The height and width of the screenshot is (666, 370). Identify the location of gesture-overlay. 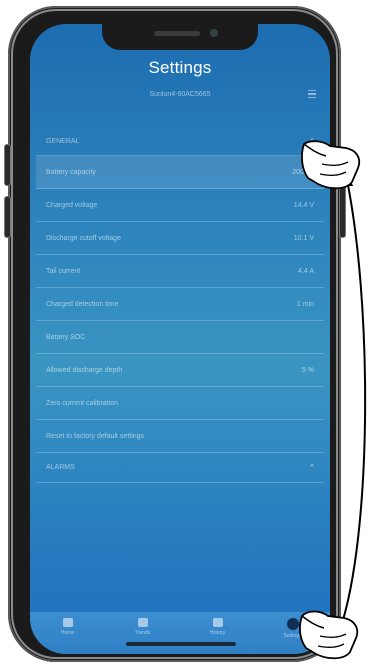
(333, 400).